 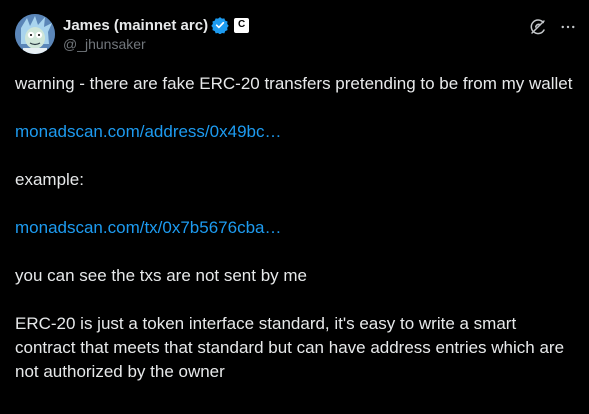 I want to click on verified-badge-icon, so click(x=220, y=25).